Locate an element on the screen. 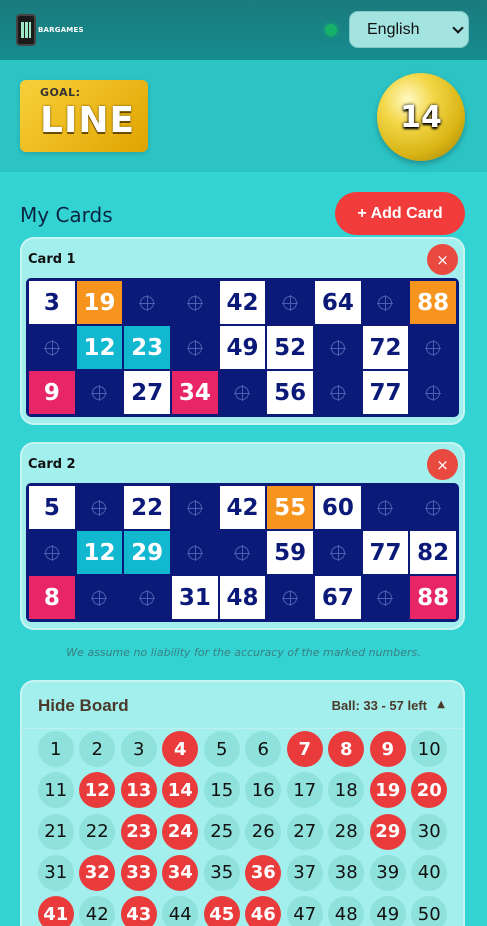 The image size is (487, 926). drawn-number: 33 is located at coordinates (138, 872).